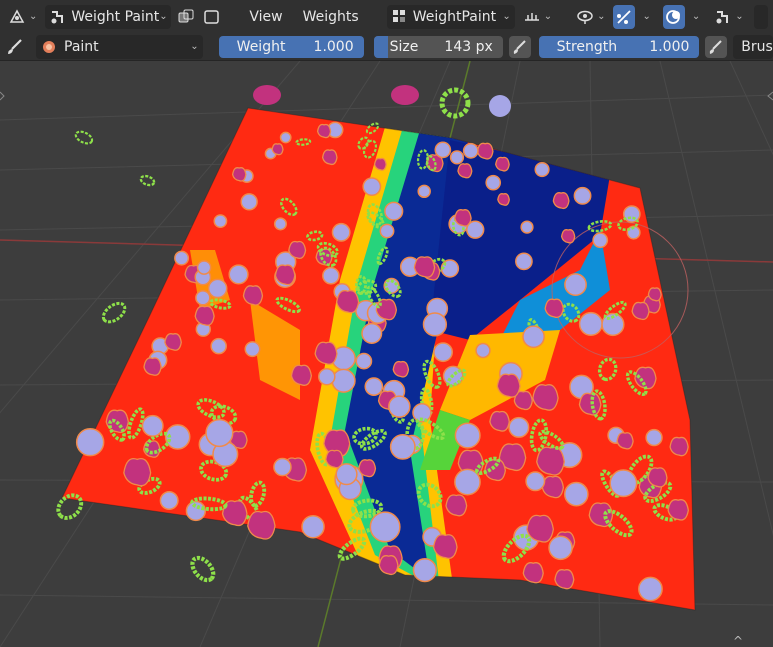 The height and width of the screenshot is (647, 773). What do you see at coordinates (331, 17) in the screenshot?
I see `menu-weights: Weights` at bounding box center [331, 17].